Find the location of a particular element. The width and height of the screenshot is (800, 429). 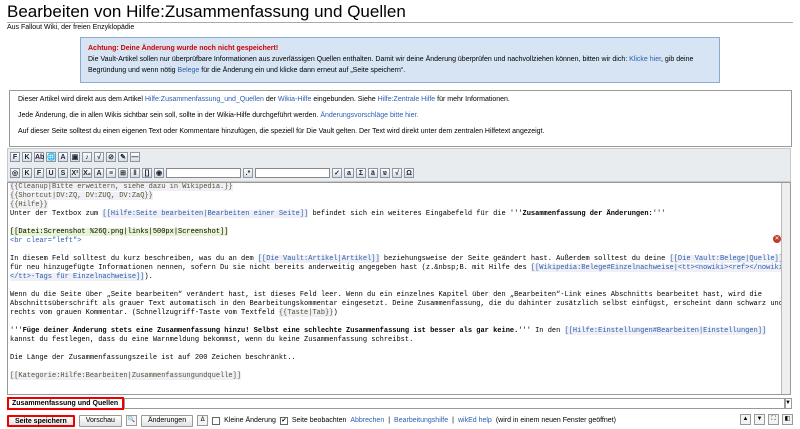

click-here-link: Klicke hier is located at coordinates (645, 59).